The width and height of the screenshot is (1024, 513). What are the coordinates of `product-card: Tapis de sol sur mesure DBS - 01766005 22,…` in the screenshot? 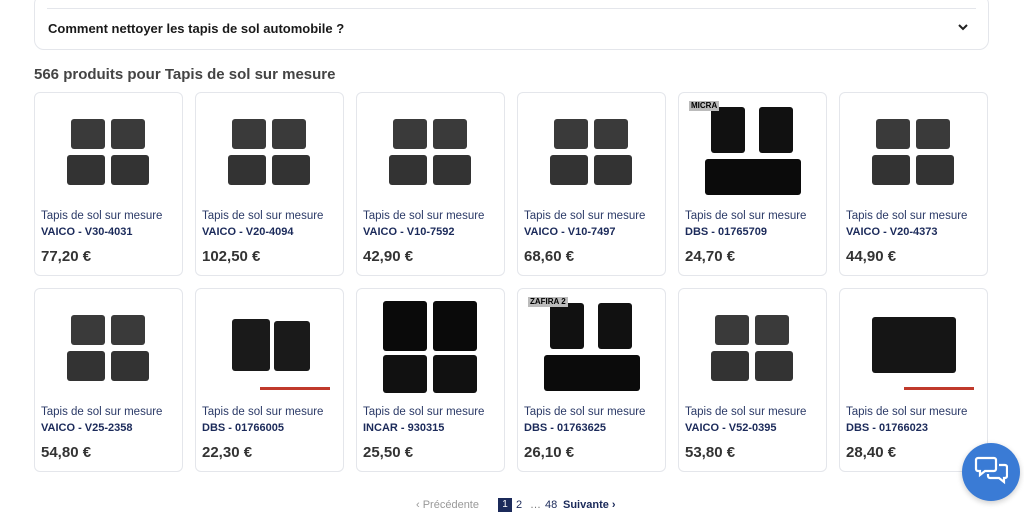 It's located at (269, 380).